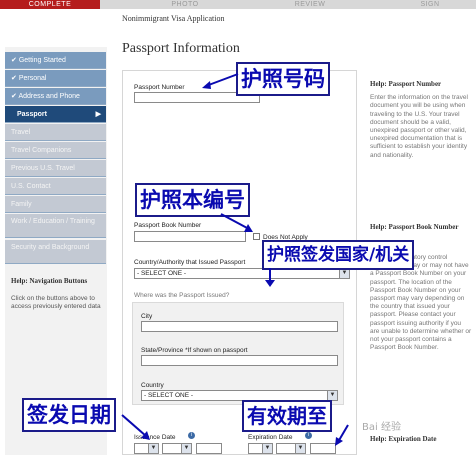  Describe the element at coordinates (55, 252) in the screenshot. I see `sidebar-item-security: Security and Background` at that location.